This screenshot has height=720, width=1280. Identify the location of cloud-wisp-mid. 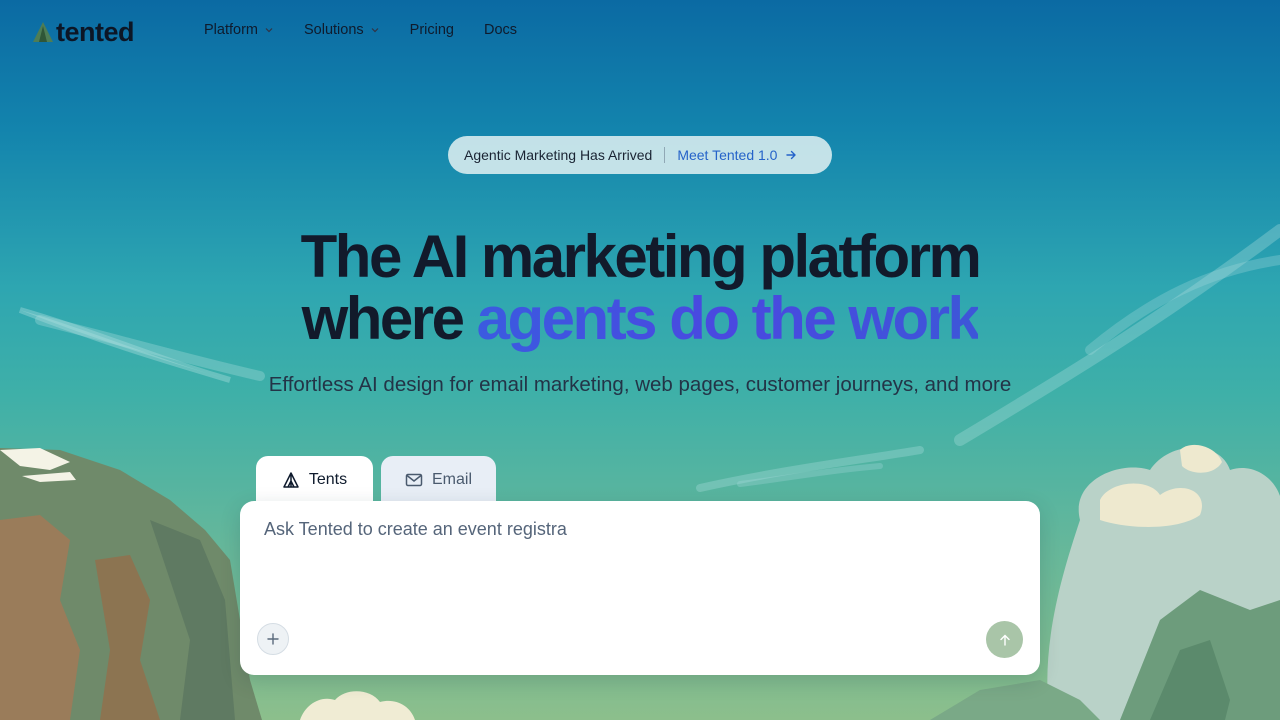
(810, 469).